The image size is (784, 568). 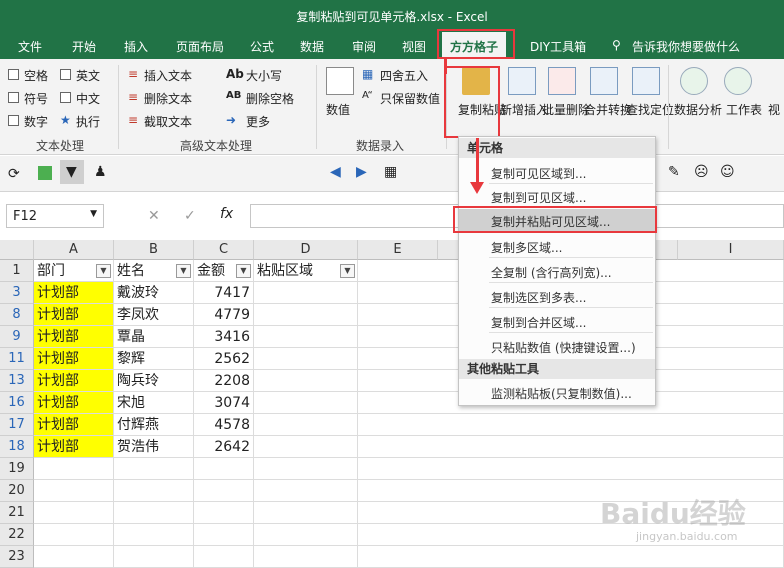 What do you see at coordinates (306, 250) in the screenshot?
I see `col-header-d: D` at bounding box center [306, 250].